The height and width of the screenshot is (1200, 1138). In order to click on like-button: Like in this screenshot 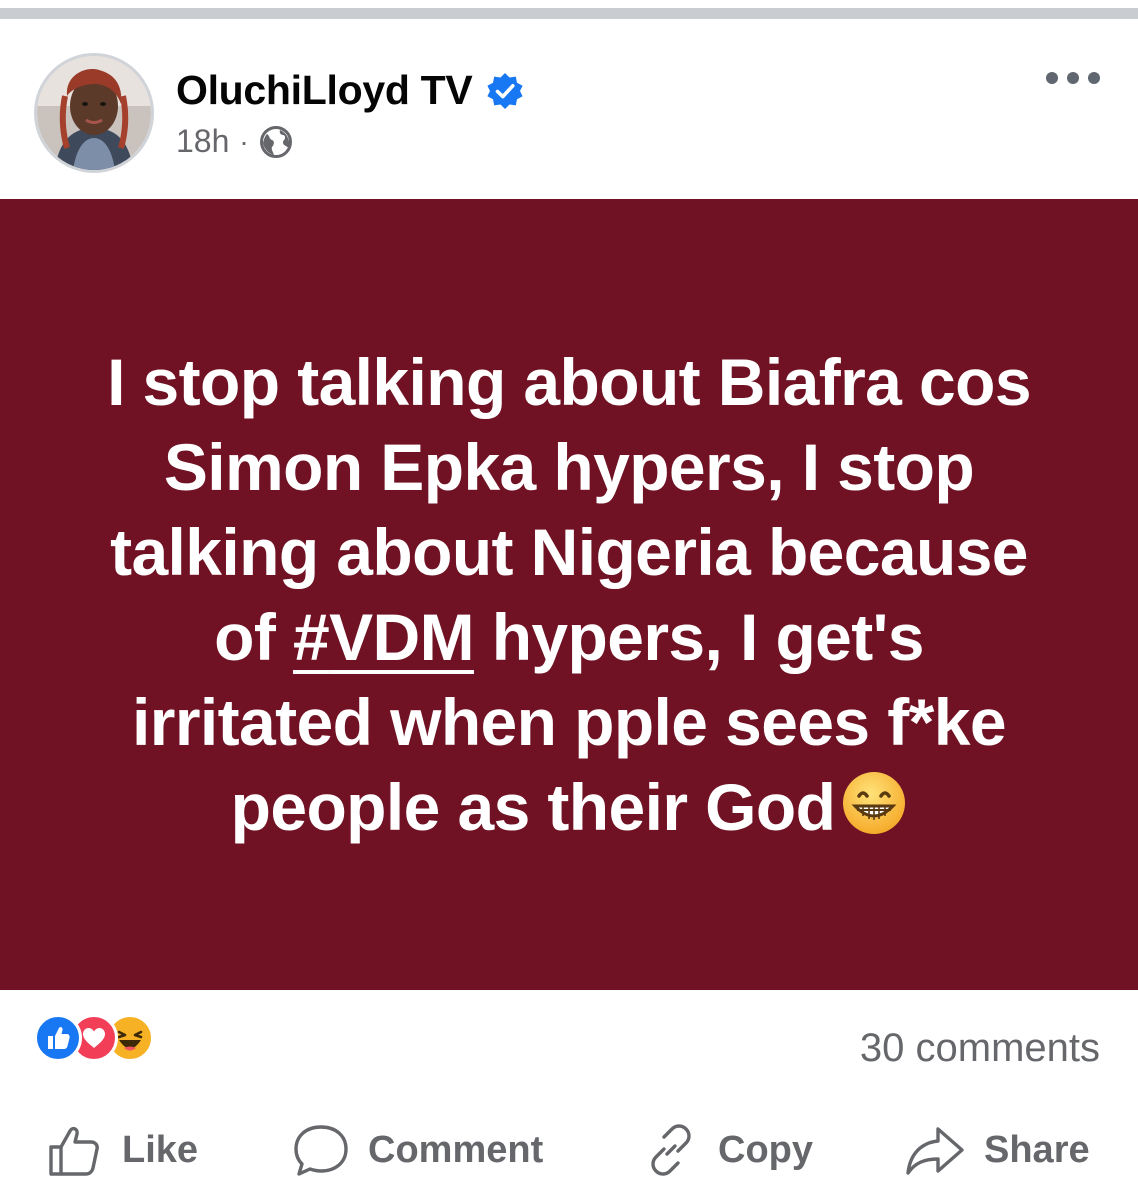, I will do `click(122, 1150)`.